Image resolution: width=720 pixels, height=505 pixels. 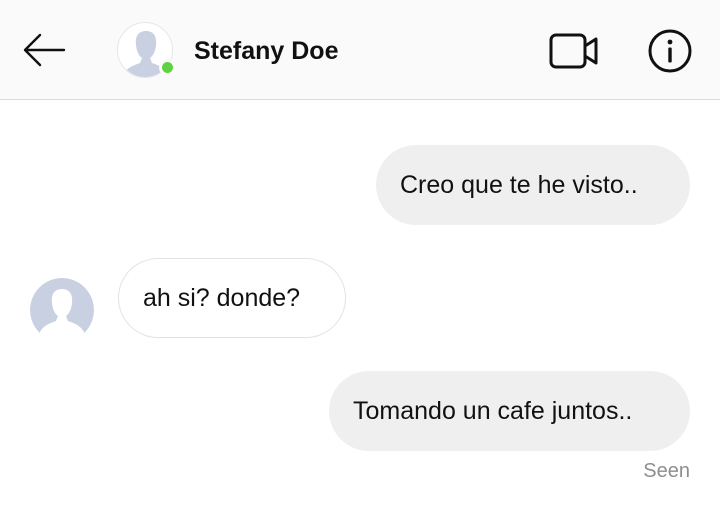 What do you see at coordinates (146, 50) in the screenshot?
I see `contact-avatar` at bounding box center [146, 50].